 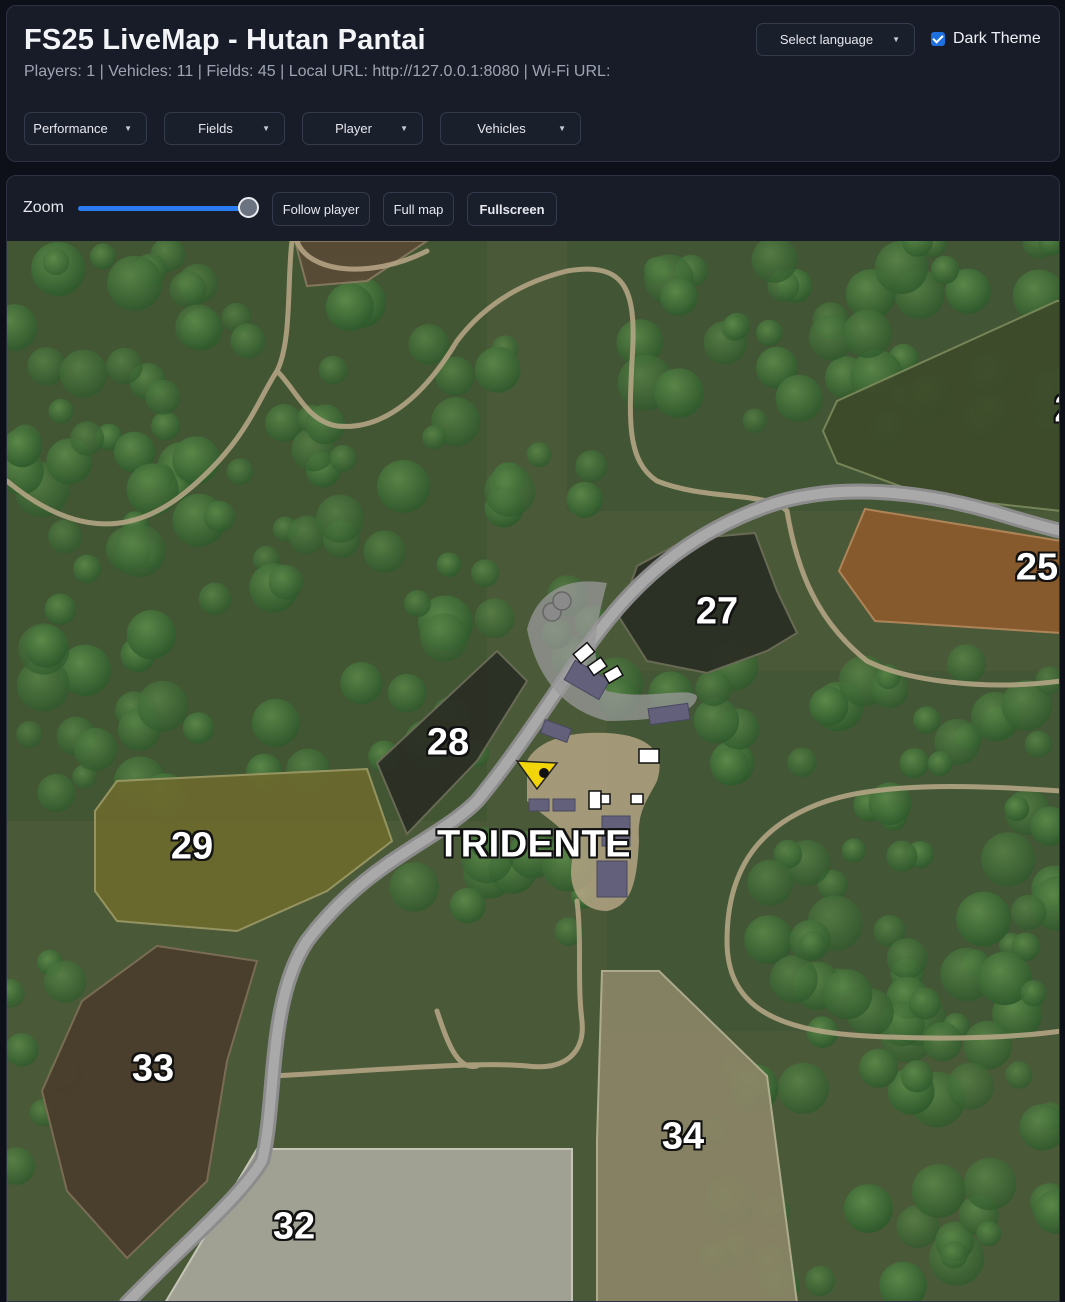 I want to click on player-dropdown: Player ▼, so click(x=362, y=128).